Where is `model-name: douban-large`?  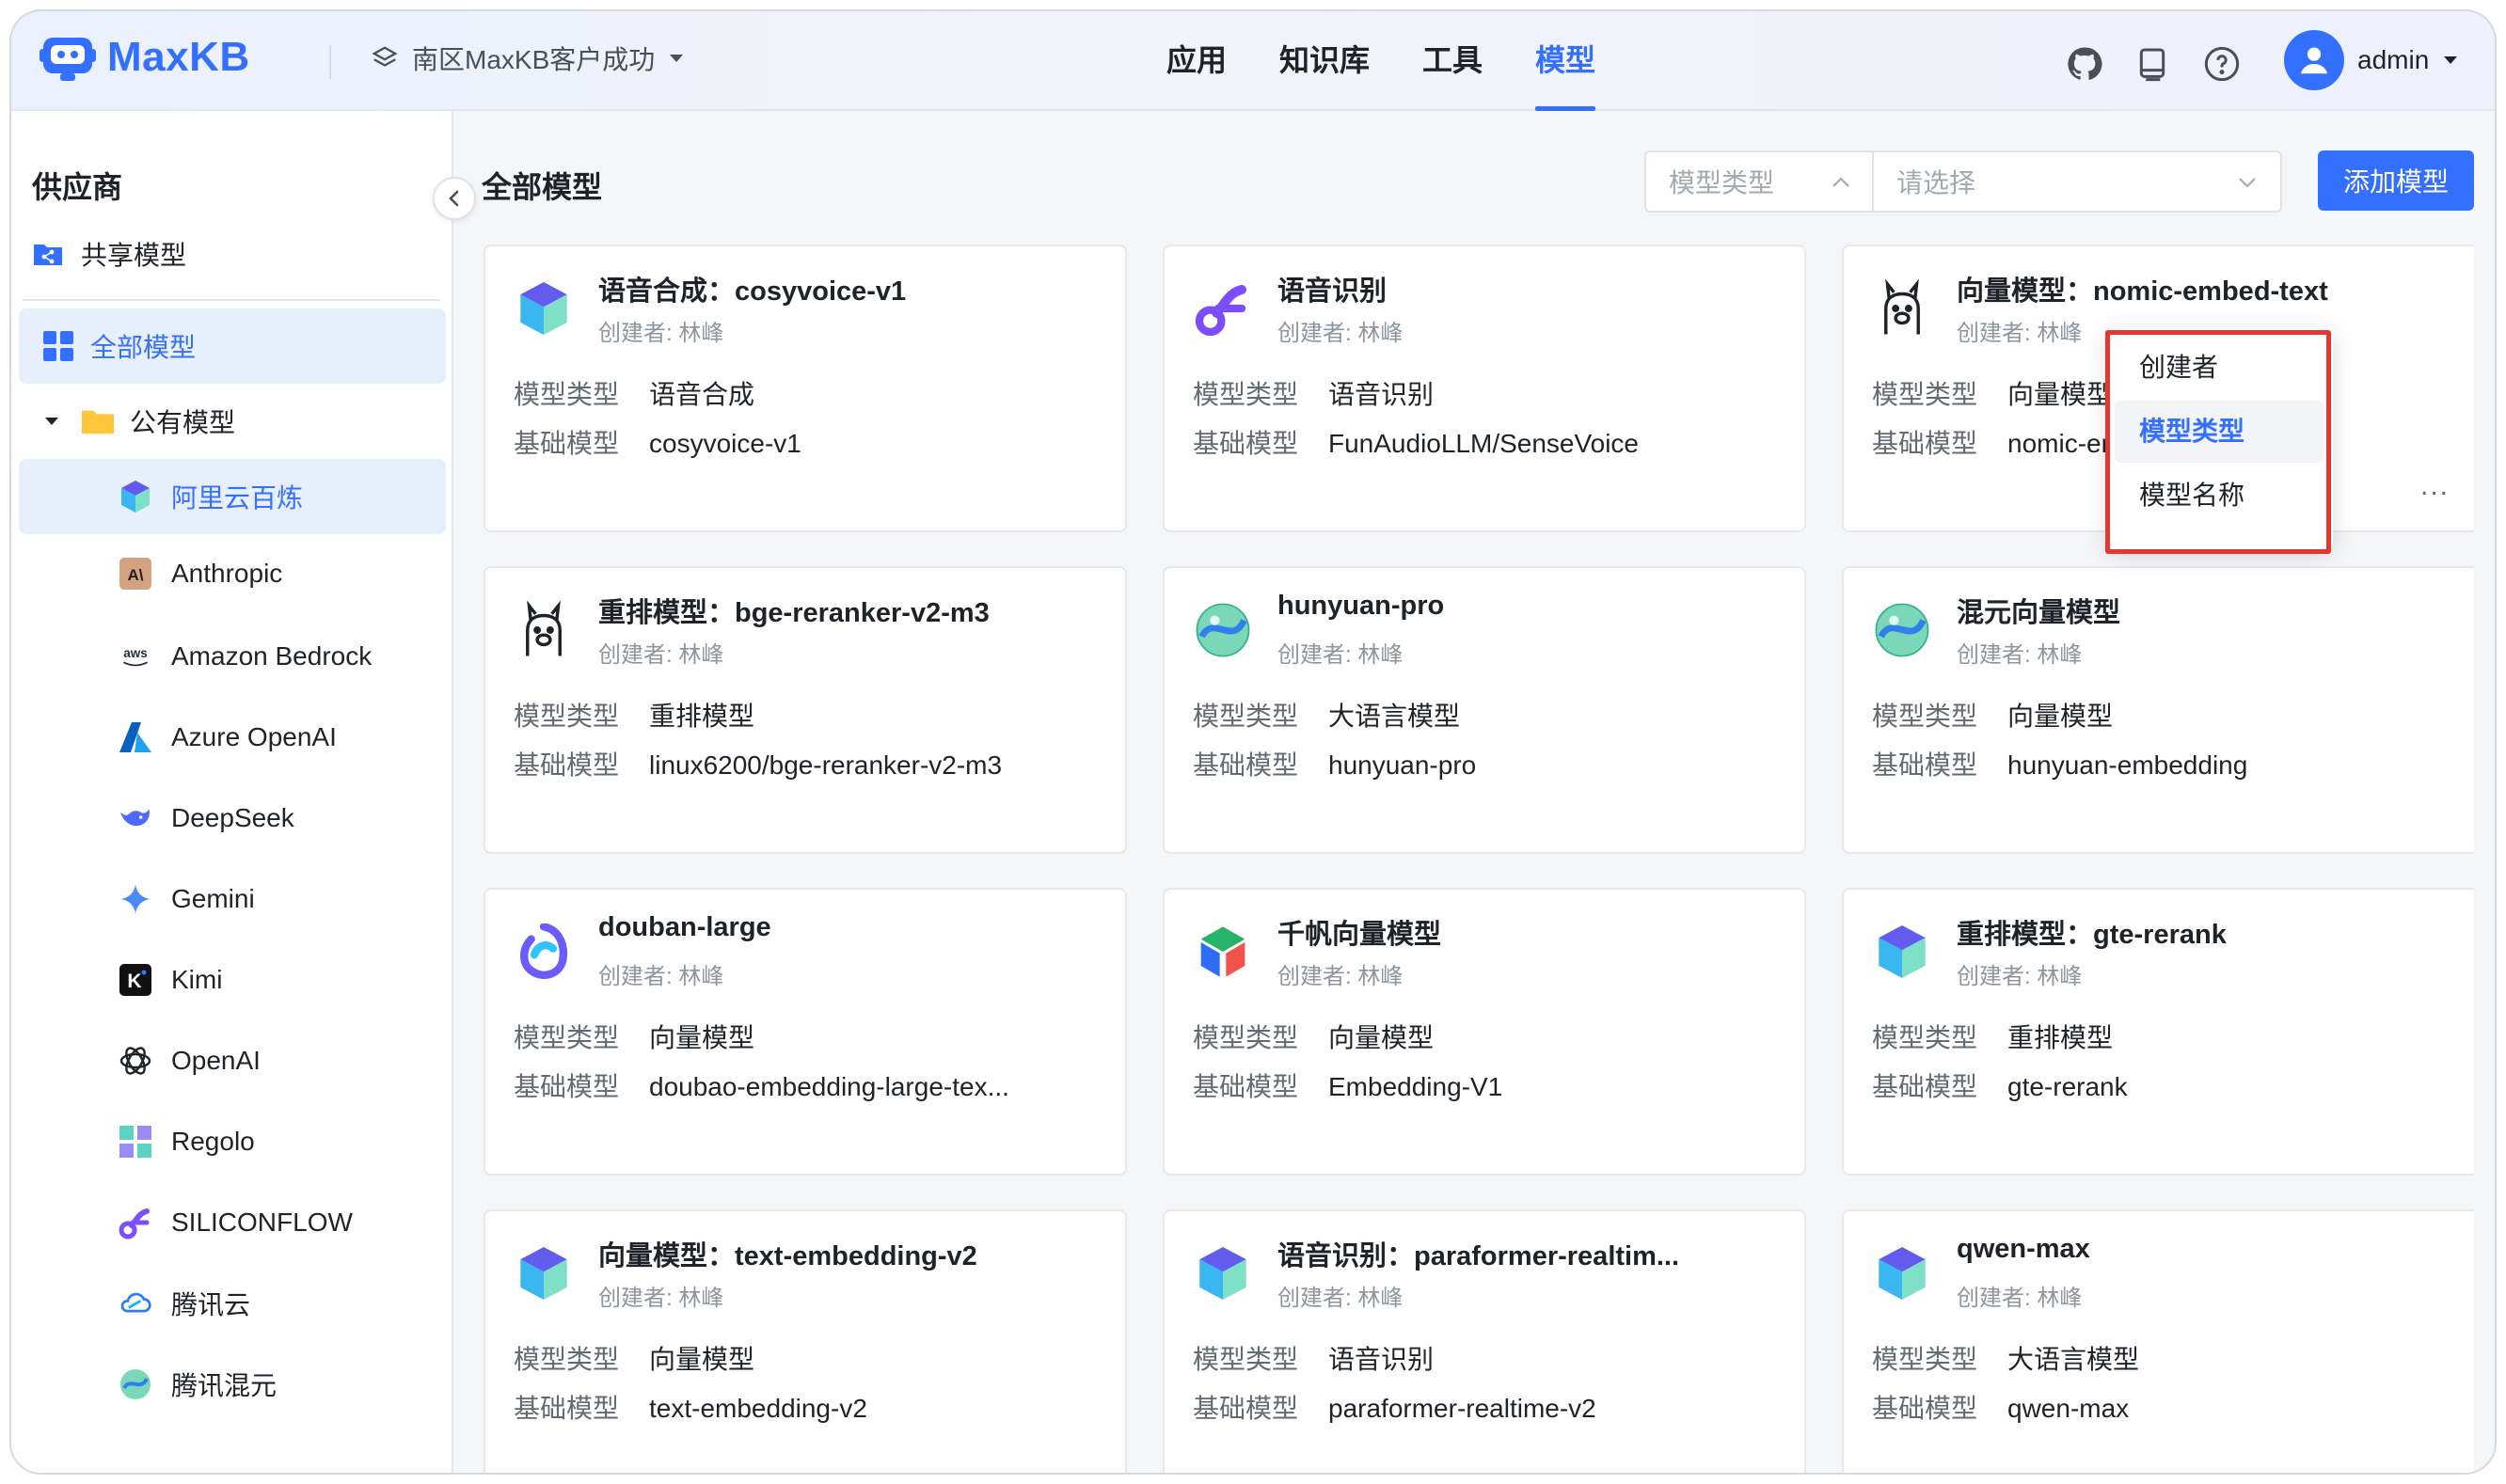
model-name: douban-large is located at coordinates (684, 927).